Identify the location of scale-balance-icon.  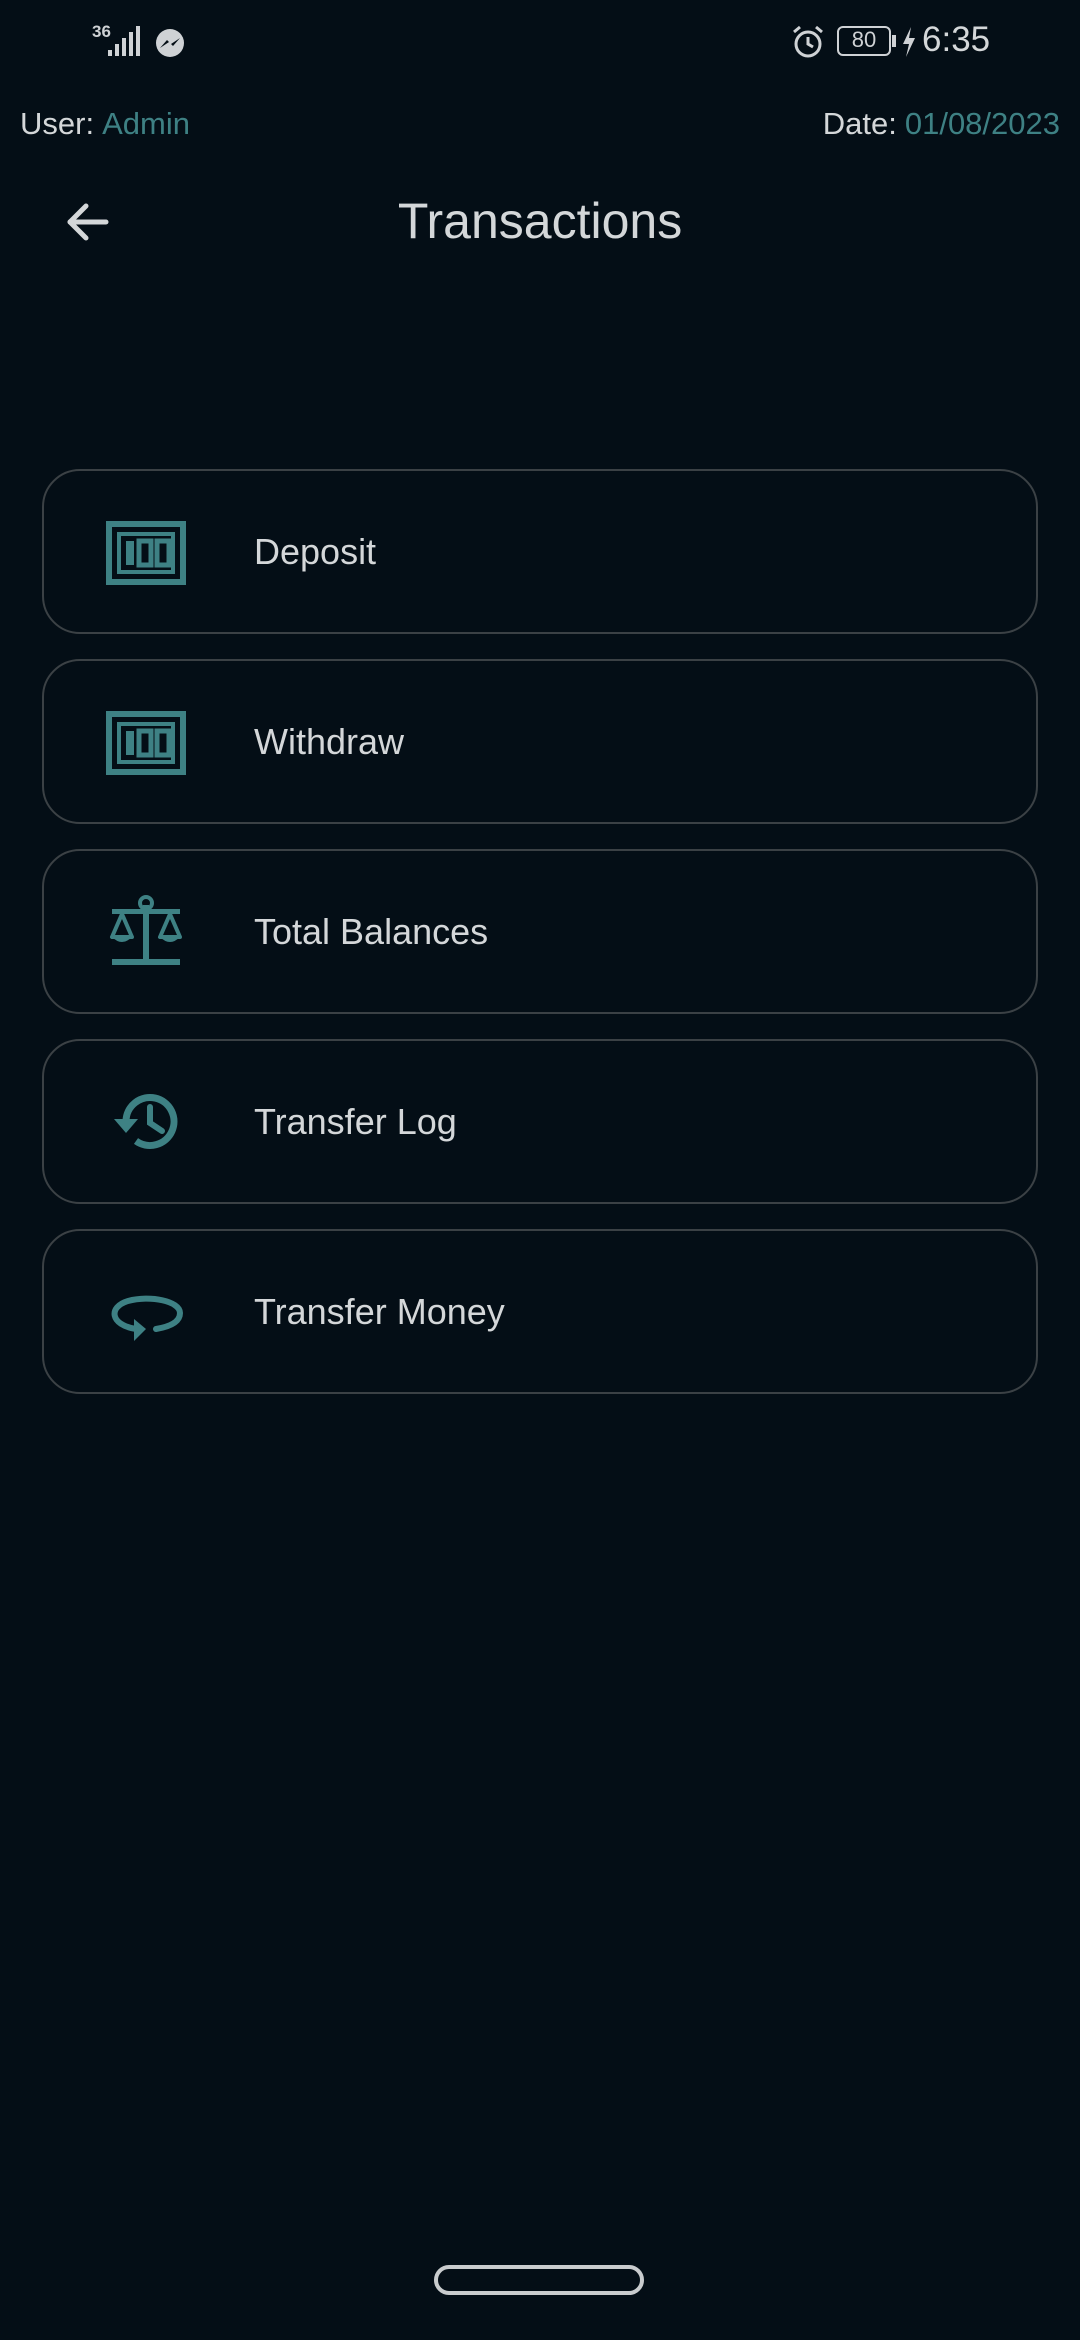
(146, 930).